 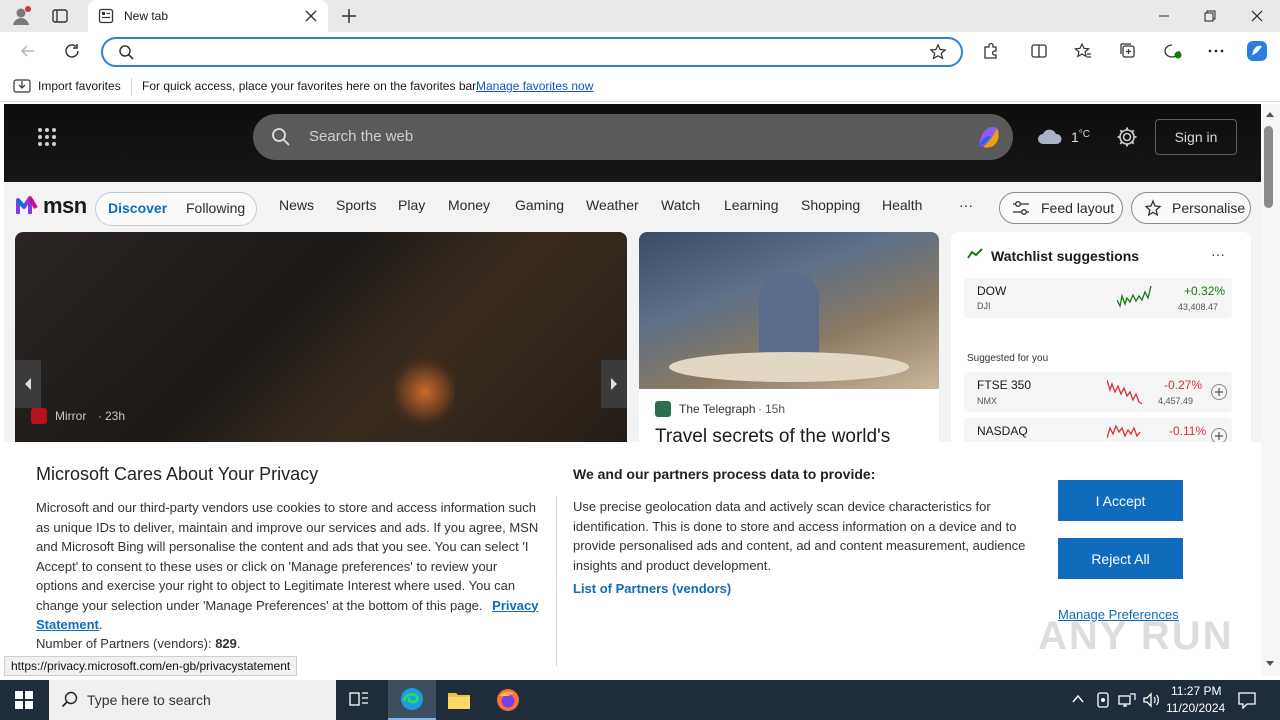 What do you see at coordinates (47, 137) in the screenshot?
I see `apps-grid-icon` at bounding box center [47, 137].